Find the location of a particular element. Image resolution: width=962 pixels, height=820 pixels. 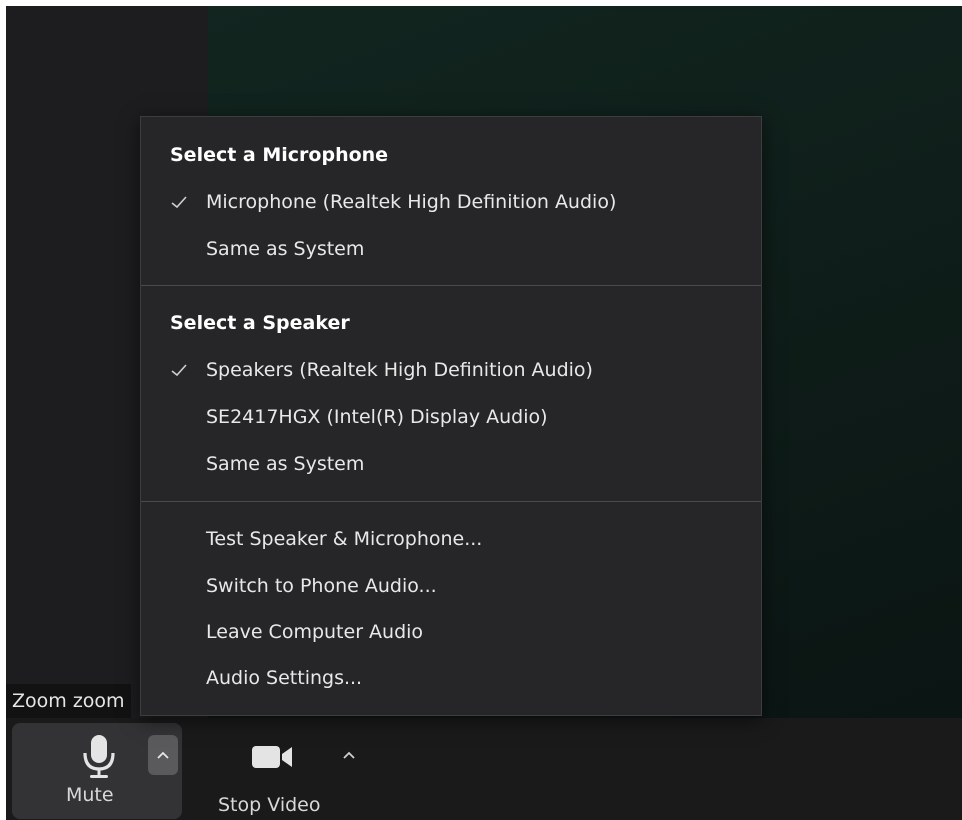

menu-item-label: Leave Computer Audio is located at coordinates (315, 632).